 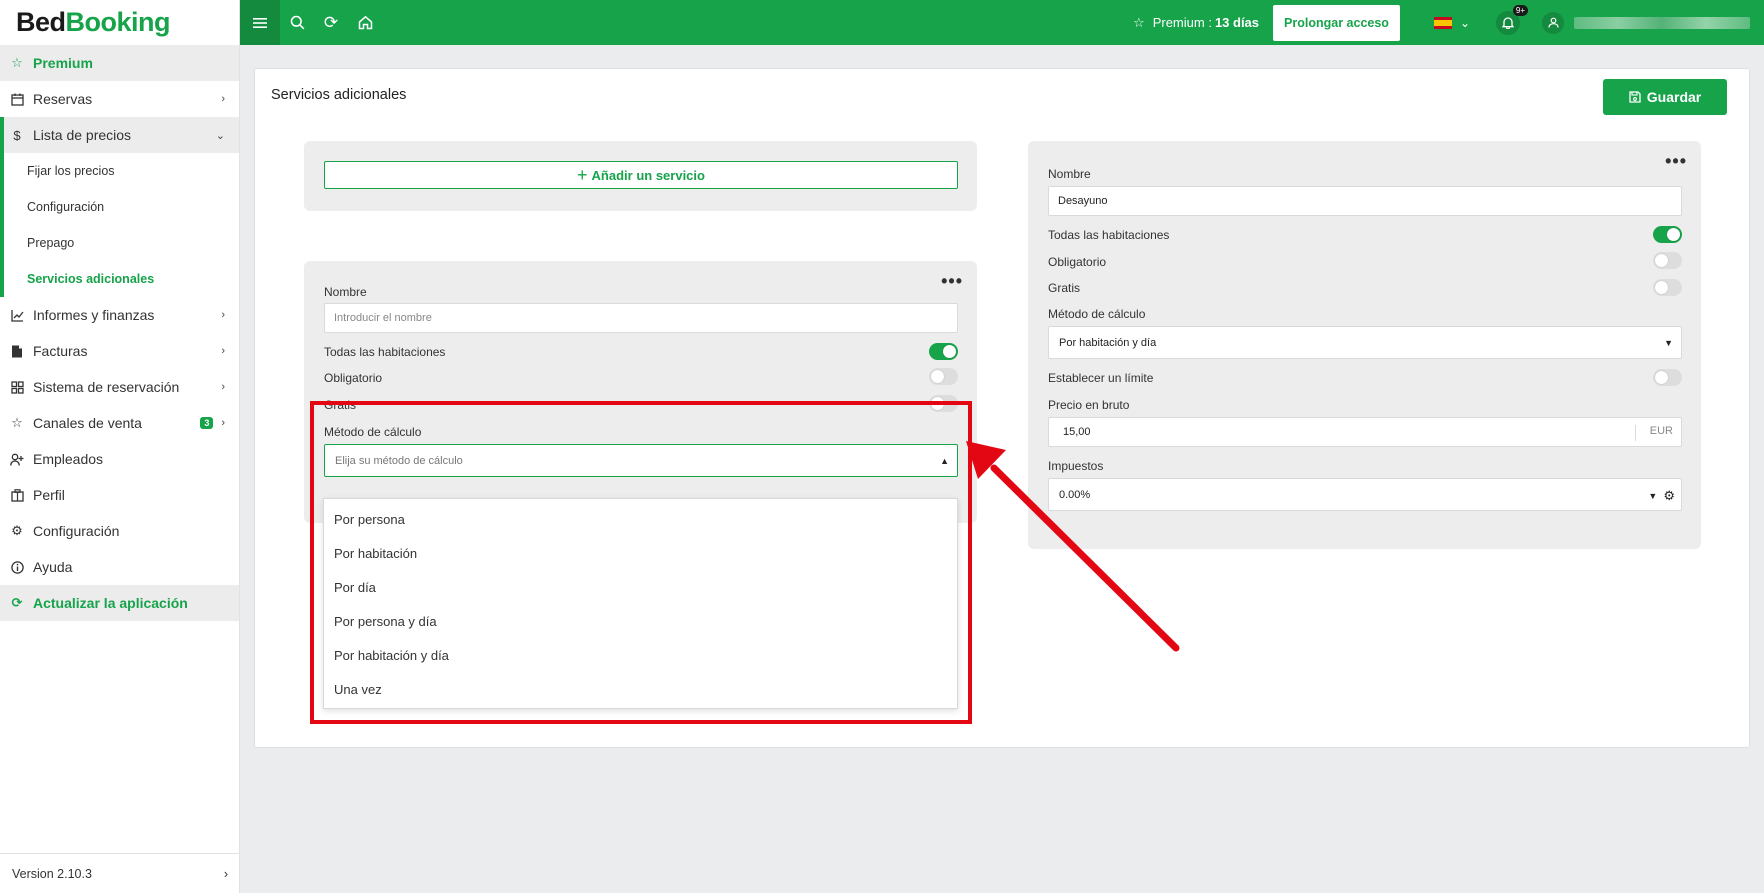 What do you see at coordinates (119, 387) in the screenshot?
I see `sidebar-item-sistema-reservacion: Sistema de reservación ›` at bounding box center [119, 387].